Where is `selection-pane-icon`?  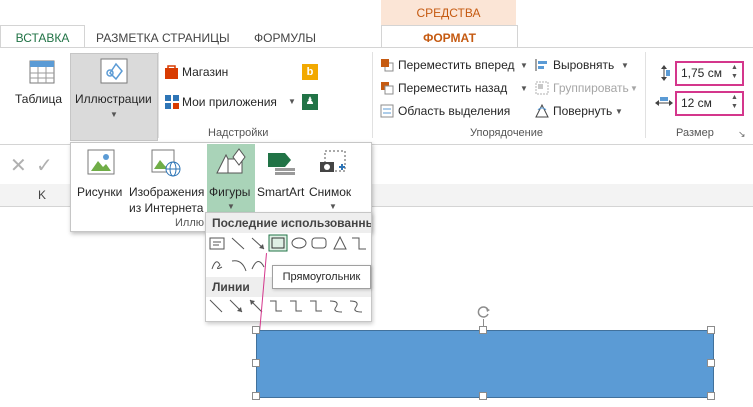 selection-pane-icon is located at coordinates (387, 111).